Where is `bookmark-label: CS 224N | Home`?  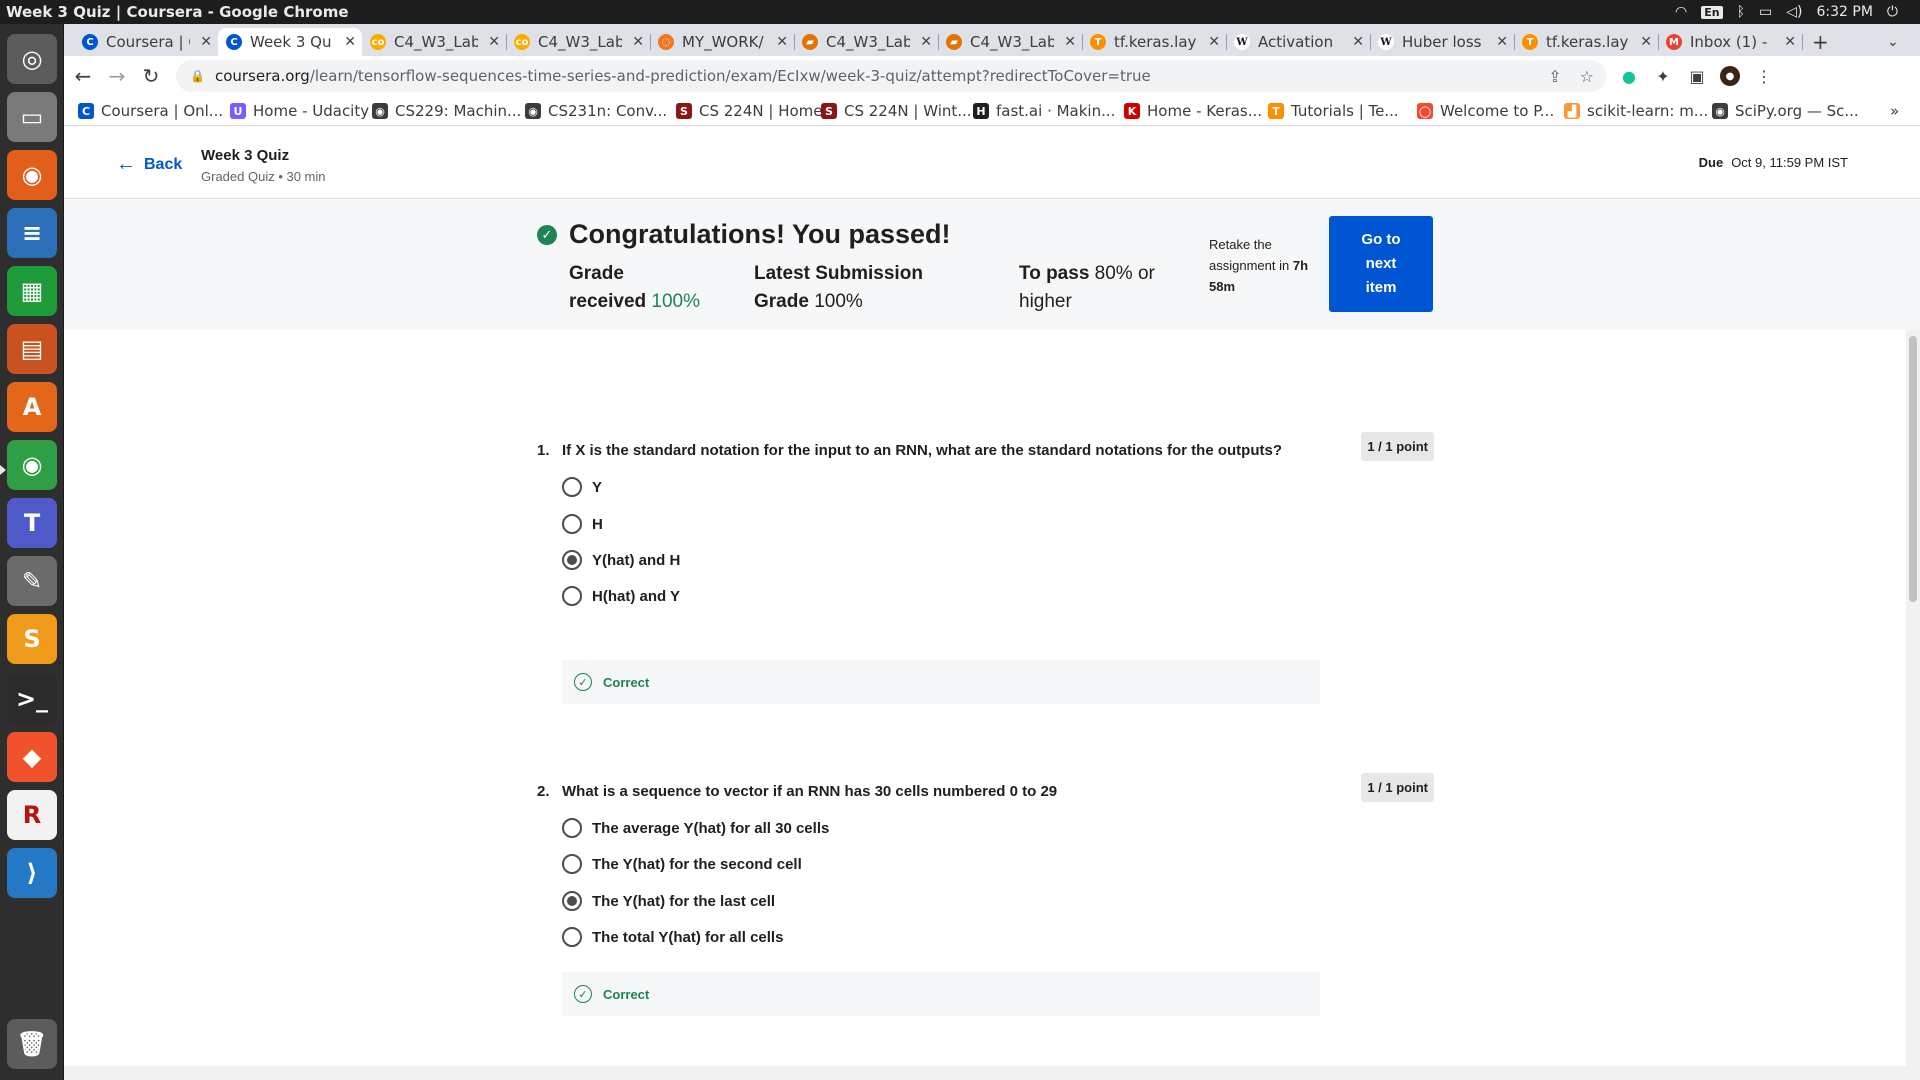
bookmark-label: CS 224N | Home is located at coordinates (761, 111).